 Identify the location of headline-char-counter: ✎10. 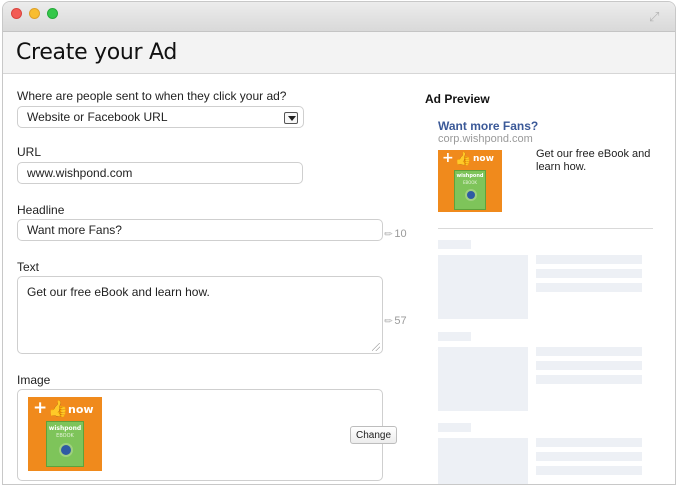
(394, 234).